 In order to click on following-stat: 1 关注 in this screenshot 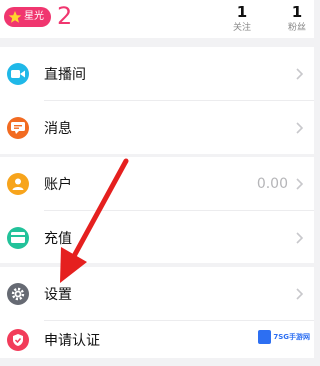, I will do `click(242, 19)`.